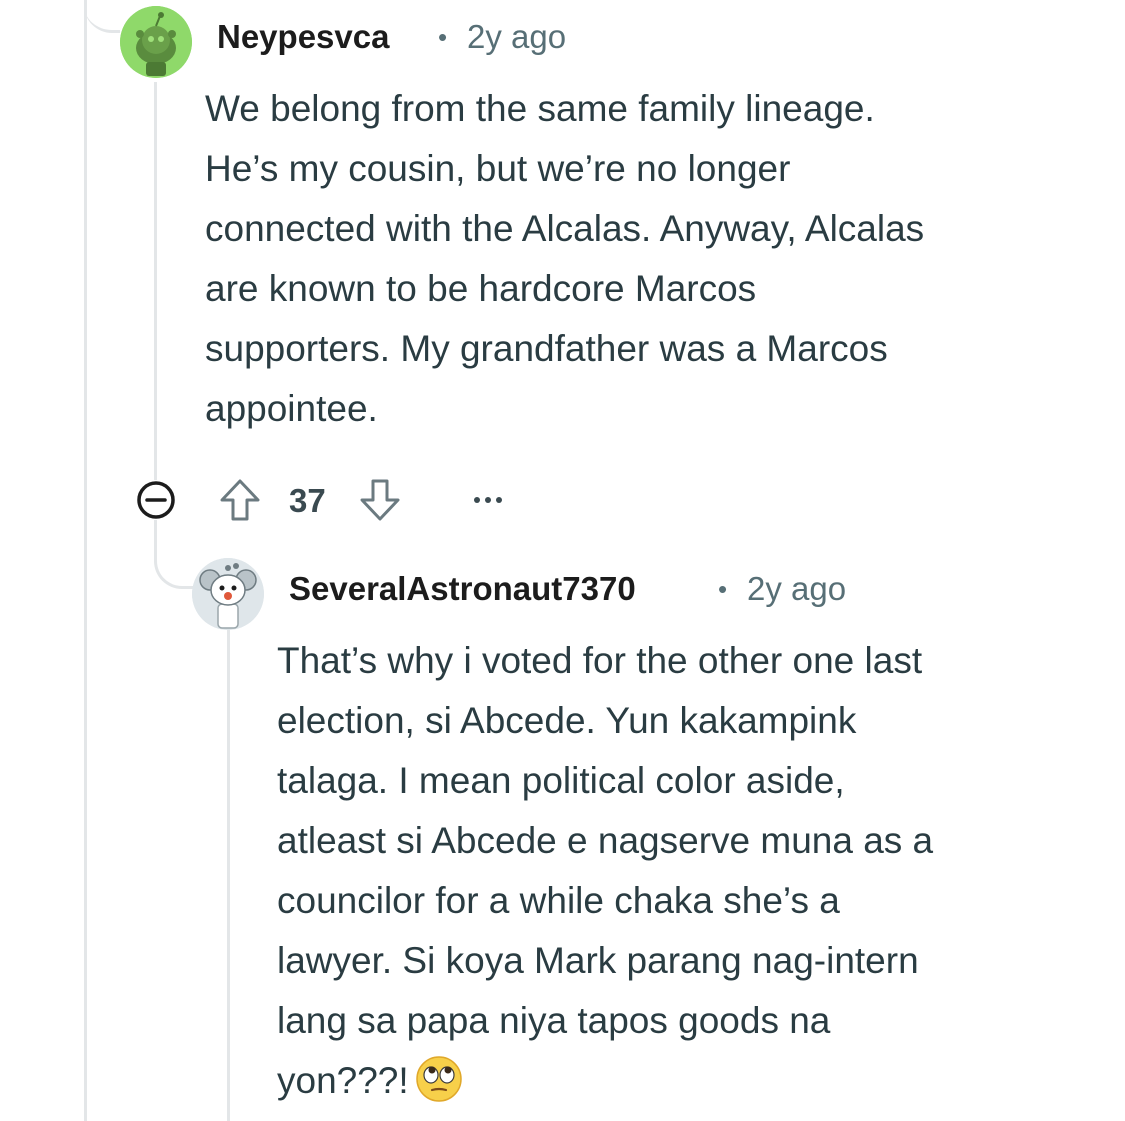 The height and width of the screenshot is (1121, 1125). Describe the element at coordinates (498, 168) in the screenshot. I see `comment-line: He’s my cousin, but we’re no longer` at that location.